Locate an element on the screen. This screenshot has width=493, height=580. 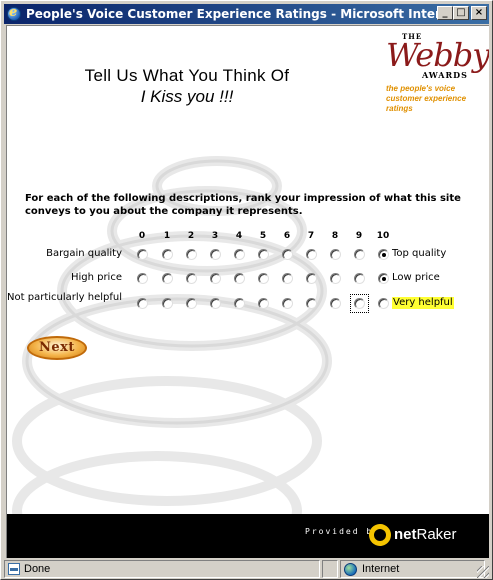
scale-number-7: 7 is located at coordinates (311, 236).